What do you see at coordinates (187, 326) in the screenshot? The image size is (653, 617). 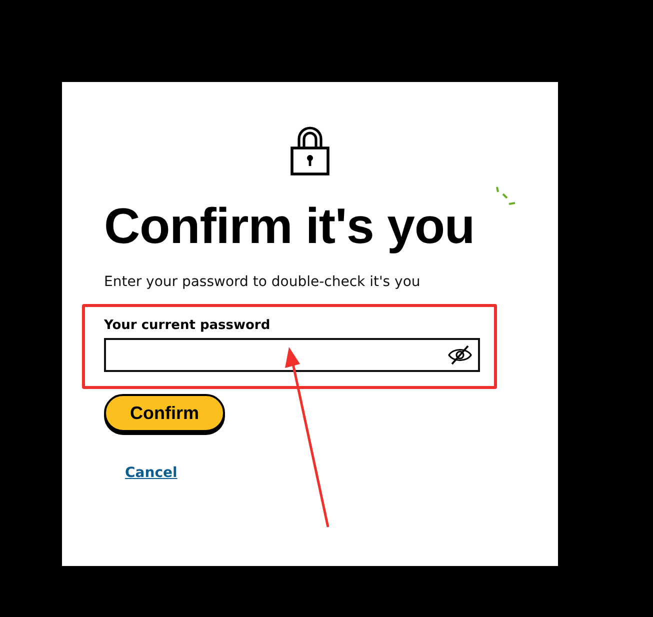 I see `field-label: Your current password` at bounding box center [187, 326].